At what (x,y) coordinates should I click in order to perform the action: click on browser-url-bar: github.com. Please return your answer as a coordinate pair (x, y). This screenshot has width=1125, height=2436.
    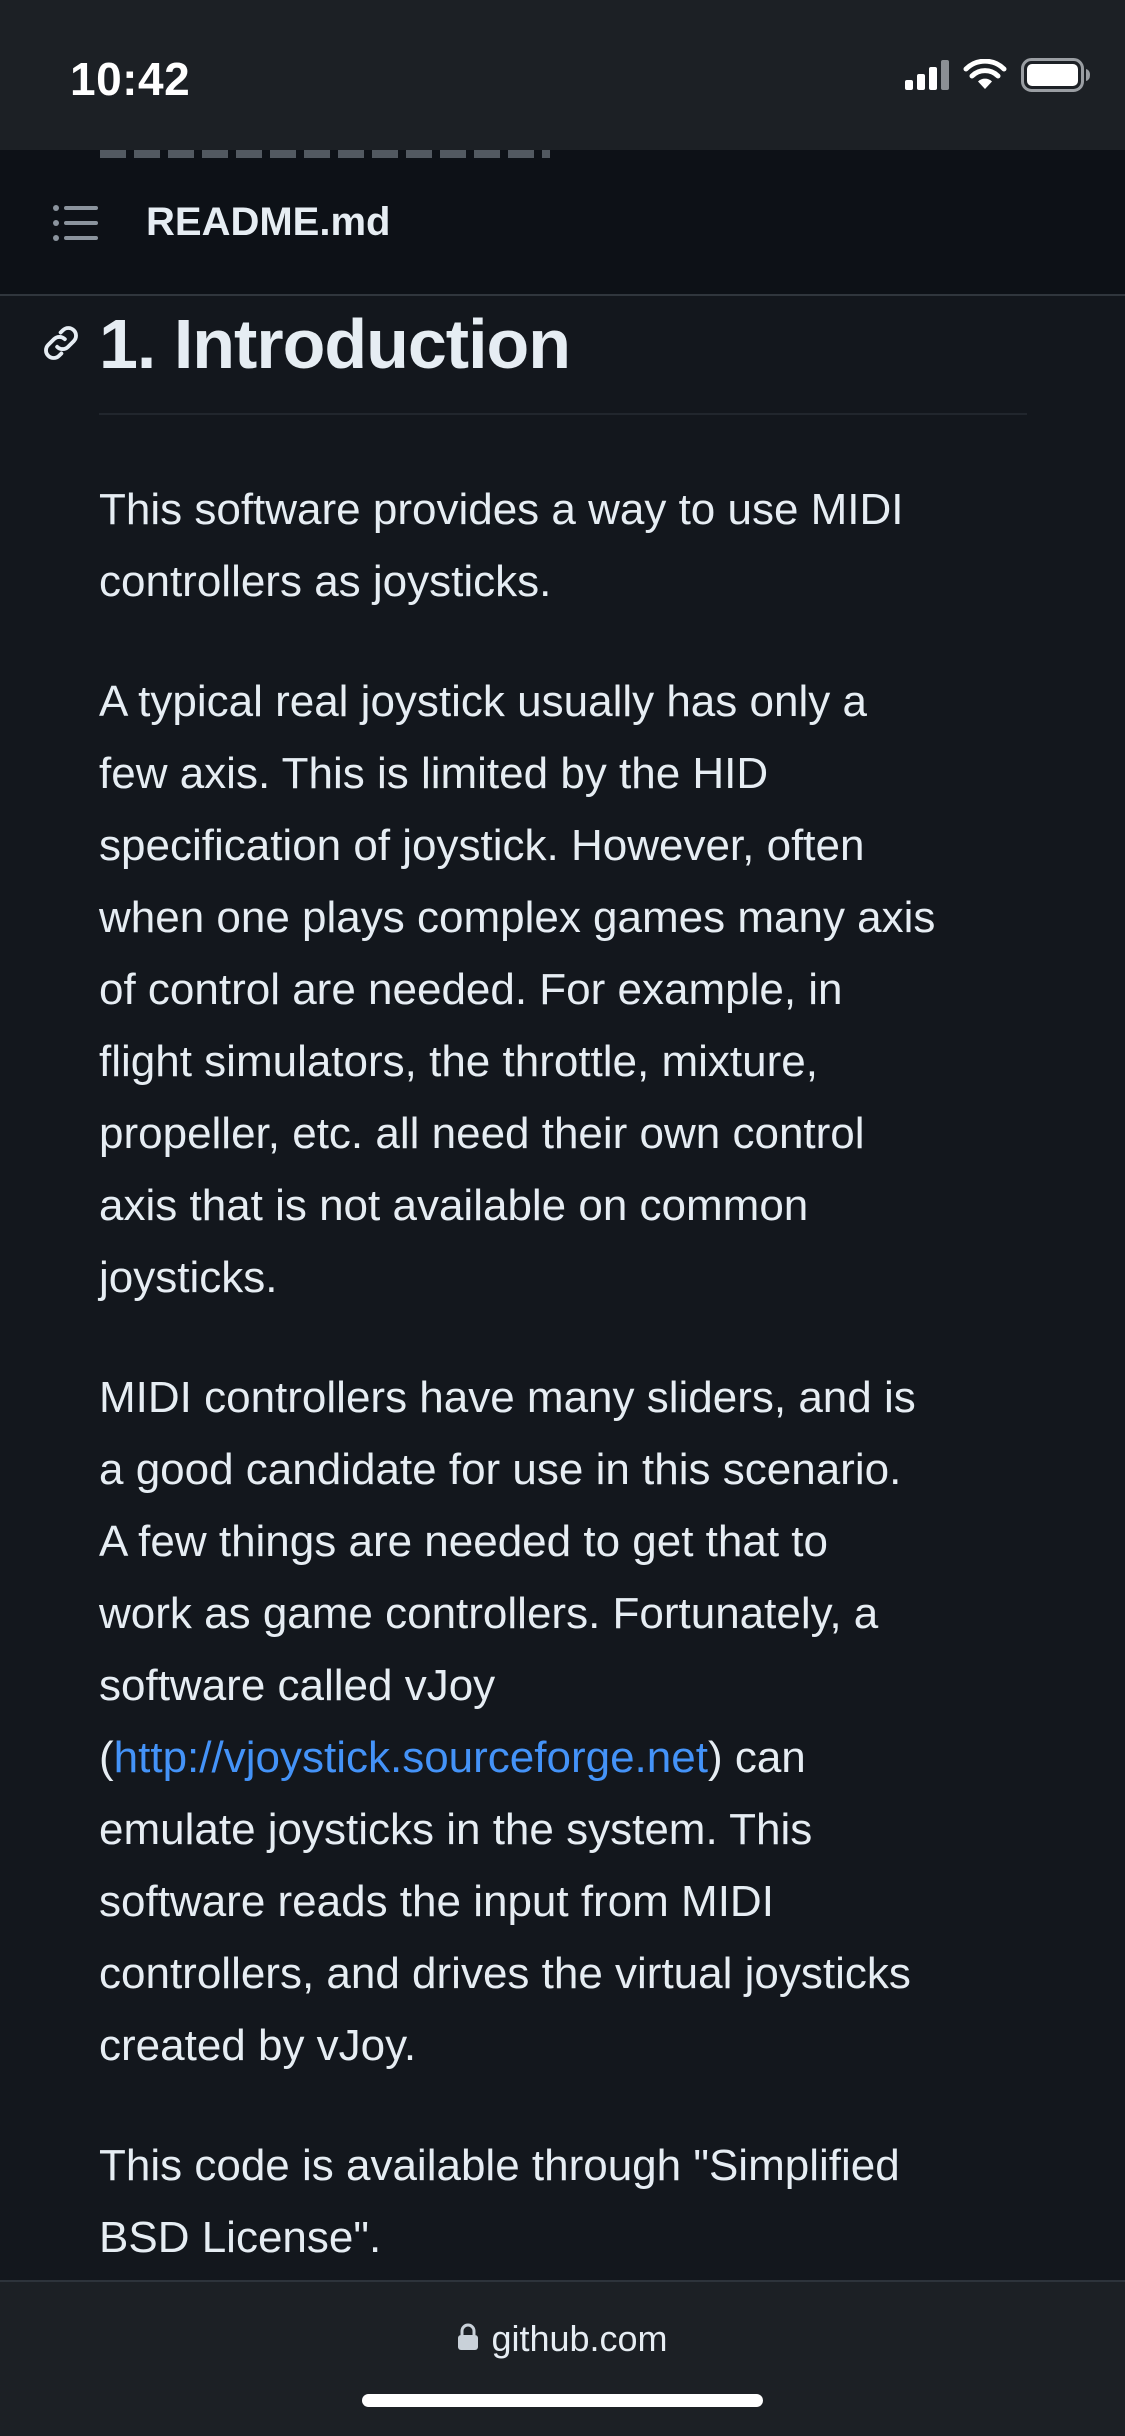
    Looking at the image, I should click on (562, 2358).